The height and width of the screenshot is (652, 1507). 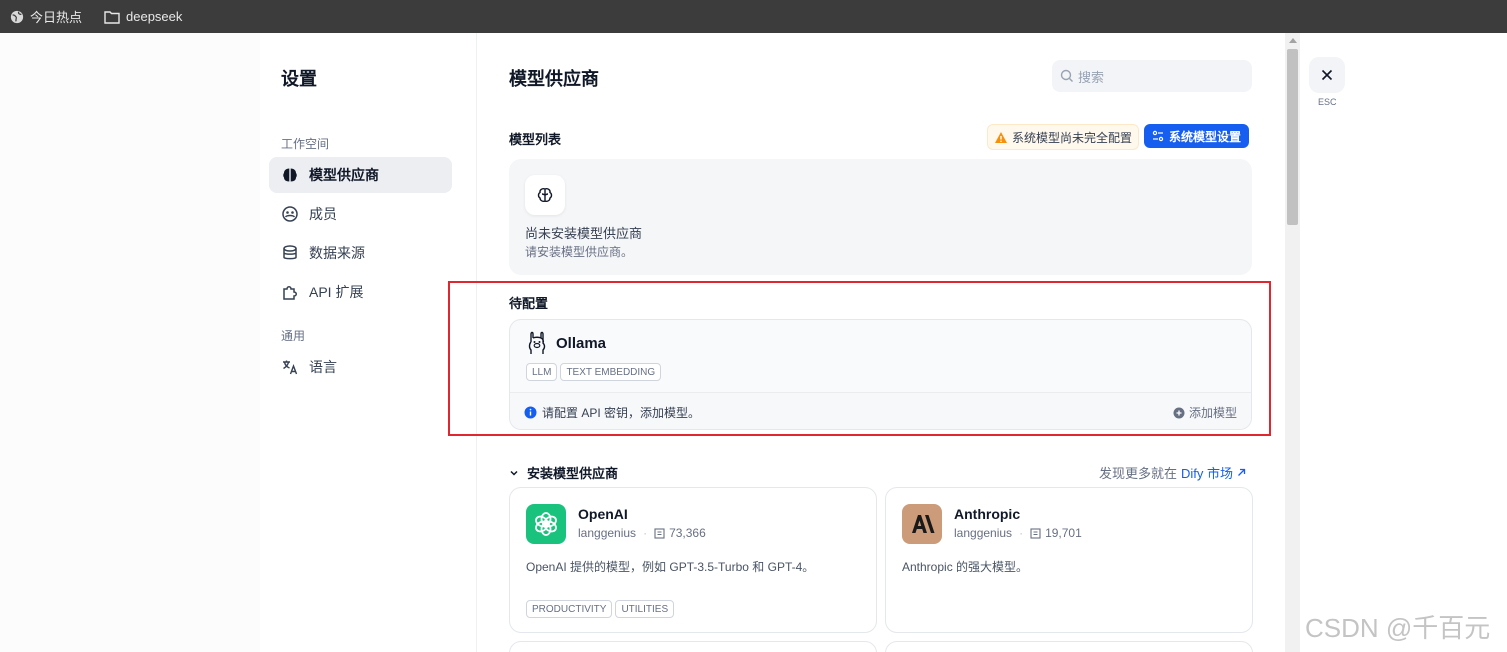 What do you see at coordinates (542, 372) in the screenshot?
I see `tag-llm: LLM` at bounding box center [542, 372].